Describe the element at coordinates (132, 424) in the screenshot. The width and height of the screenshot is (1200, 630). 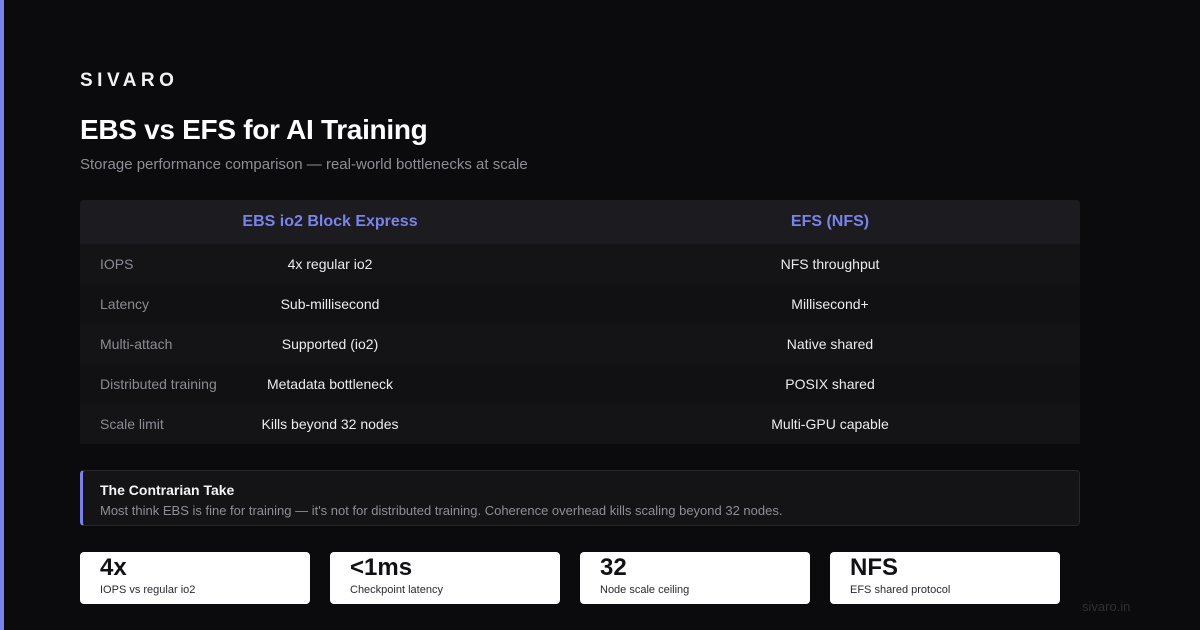
I see `row-label: Scale limit` at that location.